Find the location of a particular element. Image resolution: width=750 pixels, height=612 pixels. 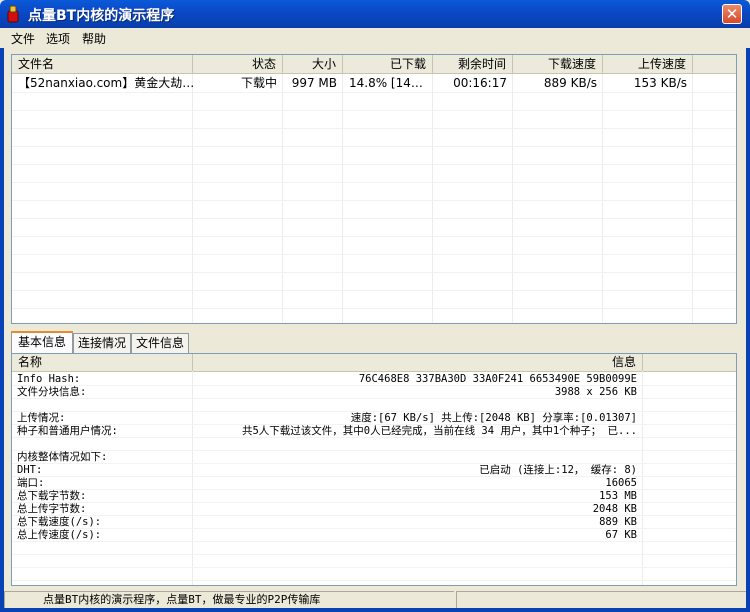

app-icon is located at coordinates (13, 14).